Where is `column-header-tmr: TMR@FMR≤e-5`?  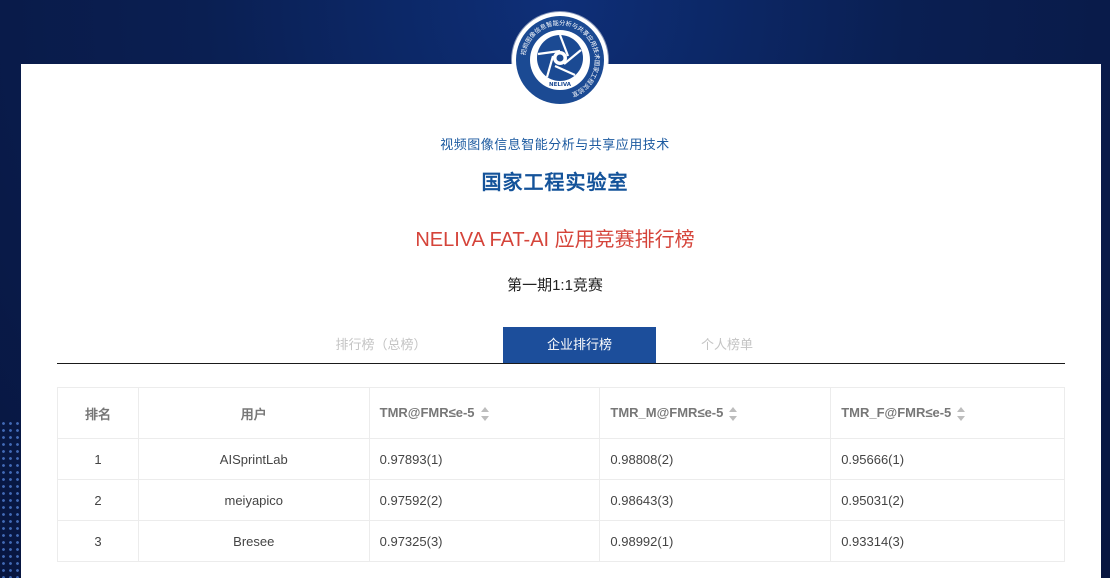
column-header-tmr: TMR@FMR≤e-5 is located at coordinates (484, 413).